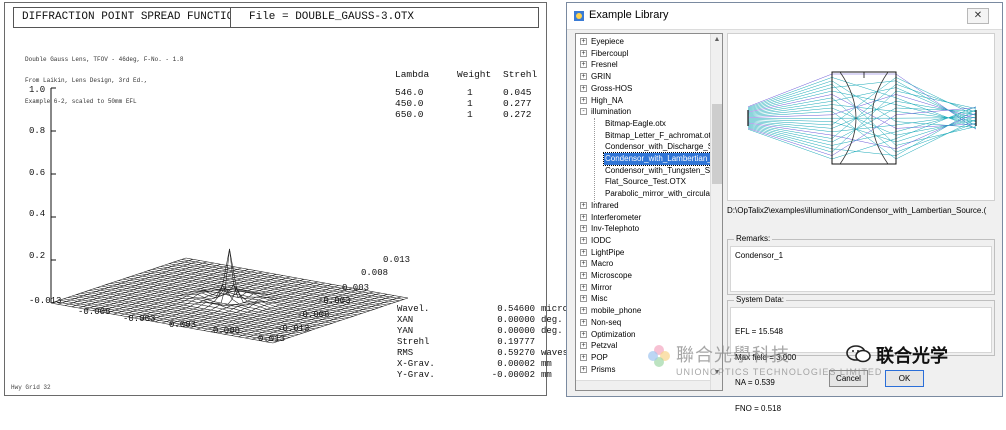 The image size is (1006, 430). What do you see at coordinates (503, 342) in the screenshot?
I see `stat-value: 0.19777` at bounding box center [503, 342].